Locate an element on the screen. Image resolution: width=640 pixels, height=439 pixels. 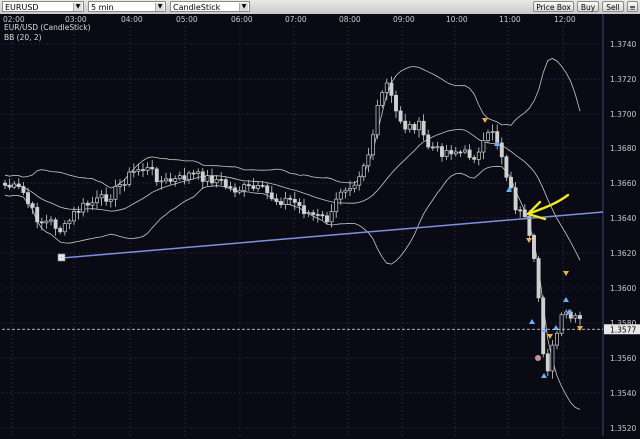
price-label: 1.3540 is located at coordinates (623, 393).